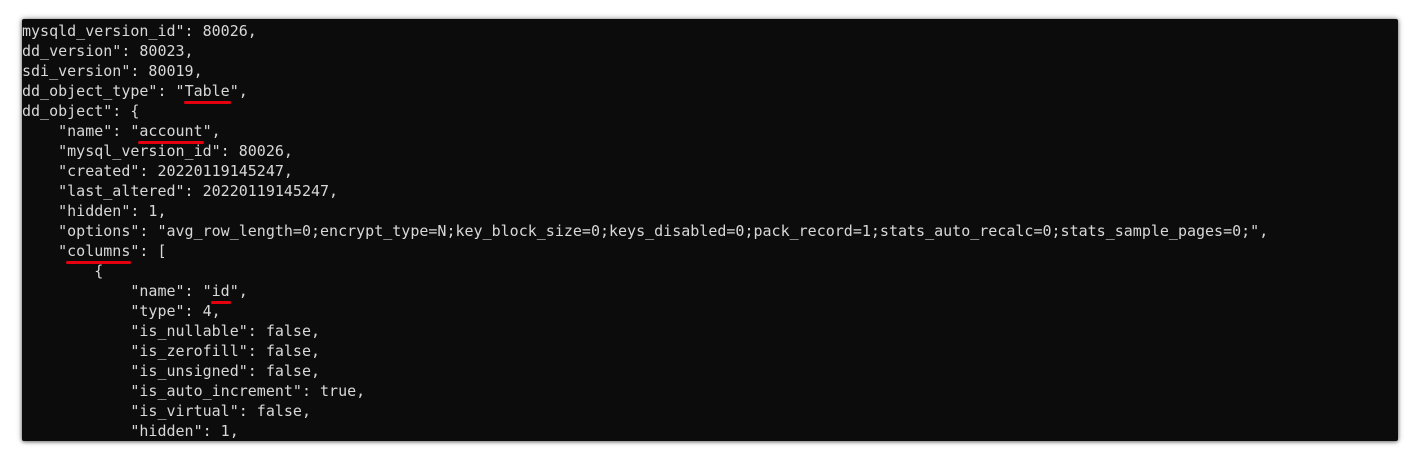 The height and width of the screenshot is (462, 1419). Describe the element at coordinates (81, 111) in the screenshot. I see `console-text: dd_object": {` at that location.